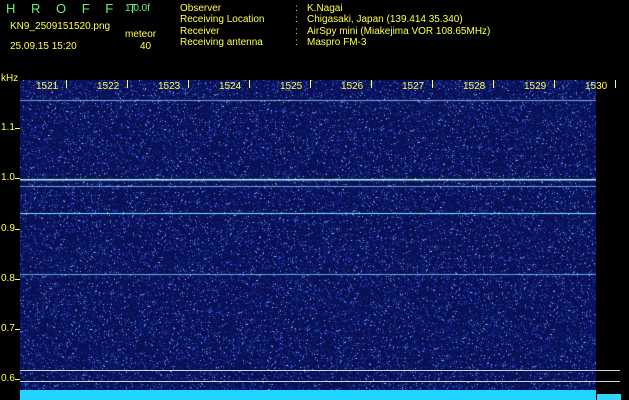  I want to click on y-tick-label: 0.7, so click(8, 328).